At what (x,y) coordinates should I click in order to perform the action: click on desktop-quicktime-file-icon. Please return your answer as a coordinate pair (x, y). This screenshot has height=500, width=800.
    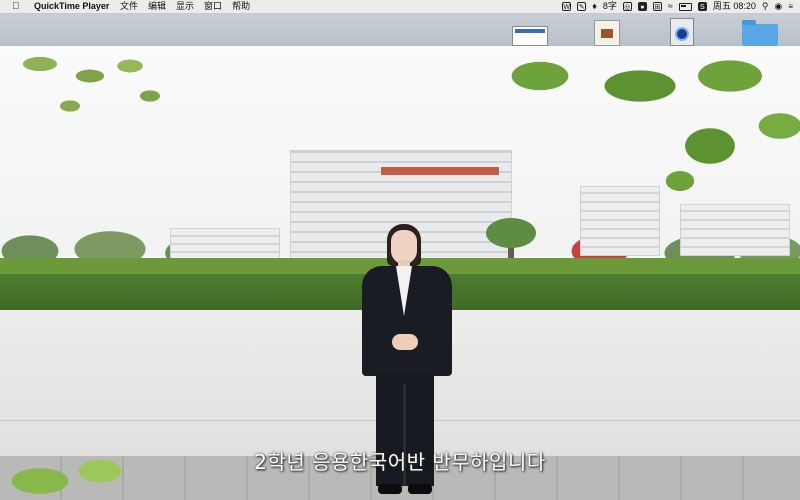
    Looking at the image, I should click on (682, 32).